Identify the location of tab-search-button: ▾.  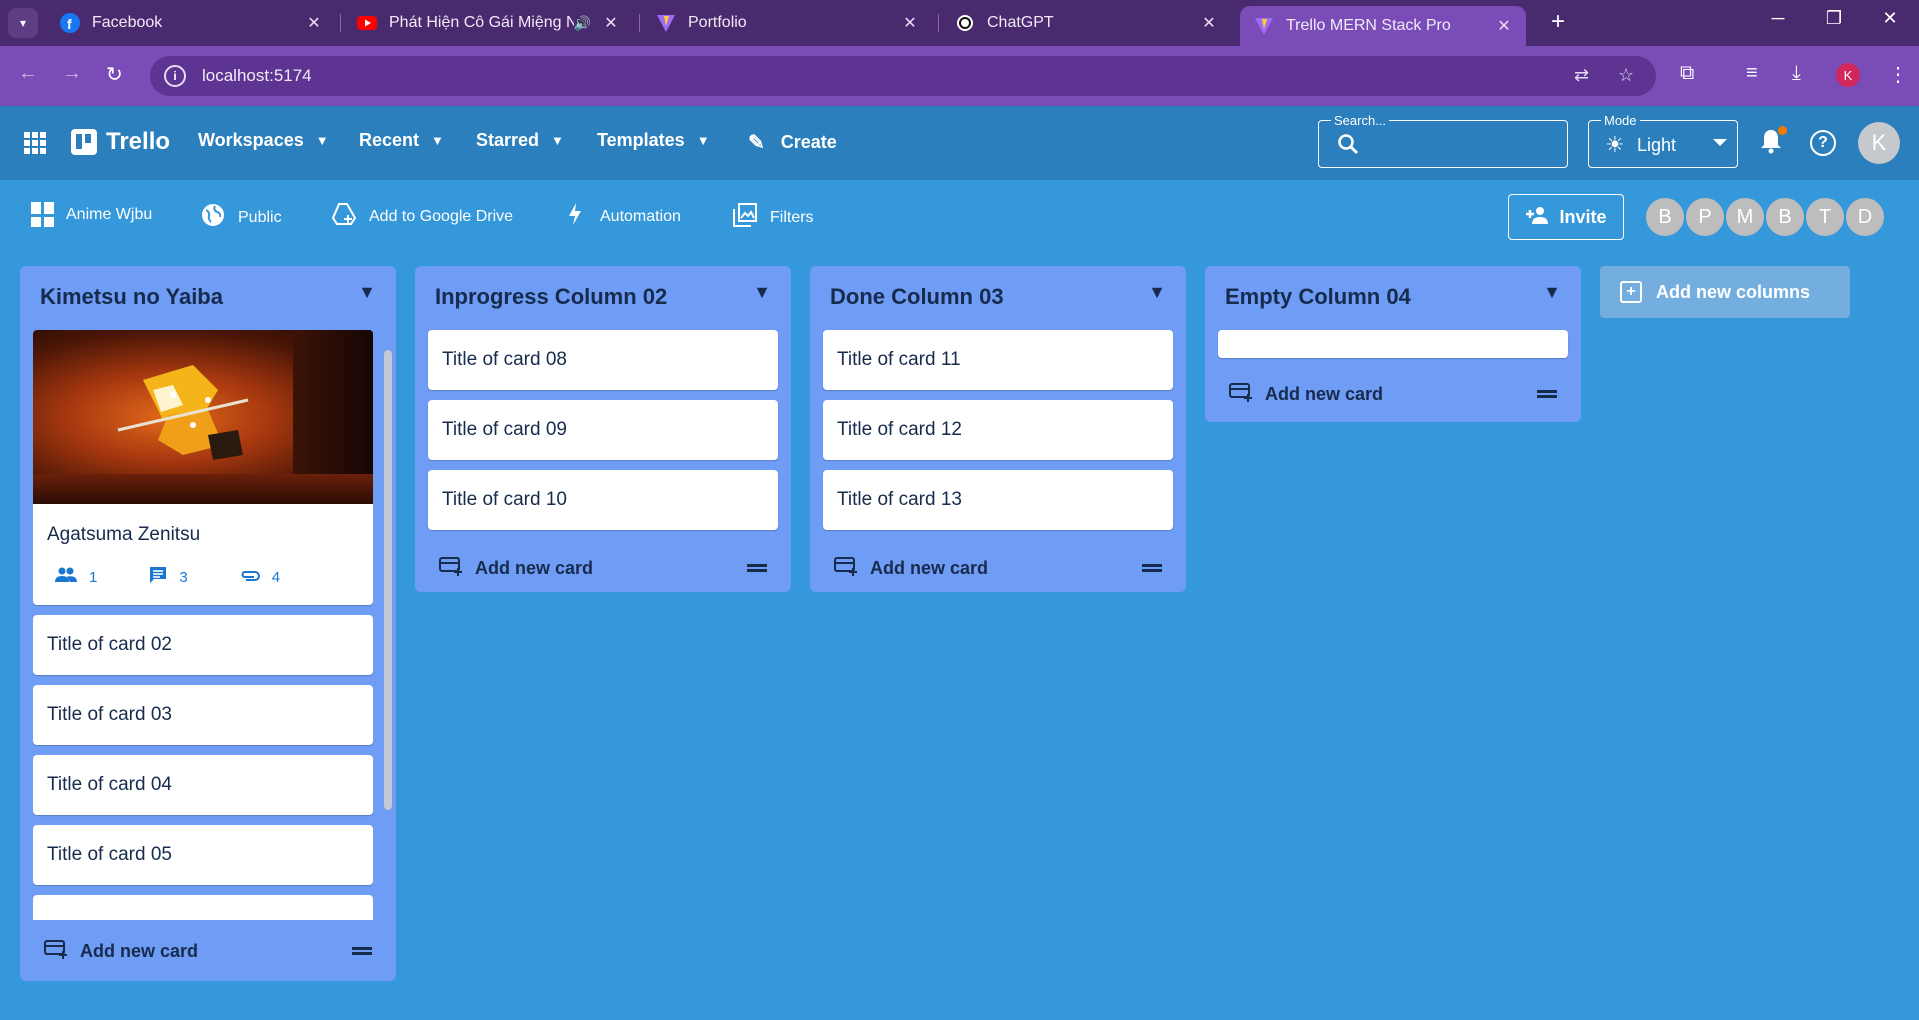
(23, 23).